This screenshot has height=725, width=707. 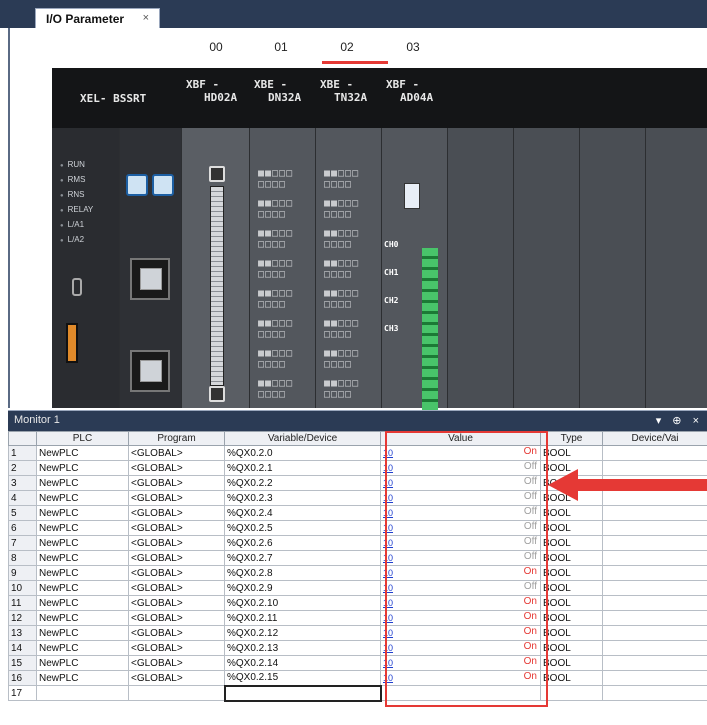 What do you see at coordinates (281, 47) in the screenshot?
I see `slot-number: 01` at bounding box center [281, 47].